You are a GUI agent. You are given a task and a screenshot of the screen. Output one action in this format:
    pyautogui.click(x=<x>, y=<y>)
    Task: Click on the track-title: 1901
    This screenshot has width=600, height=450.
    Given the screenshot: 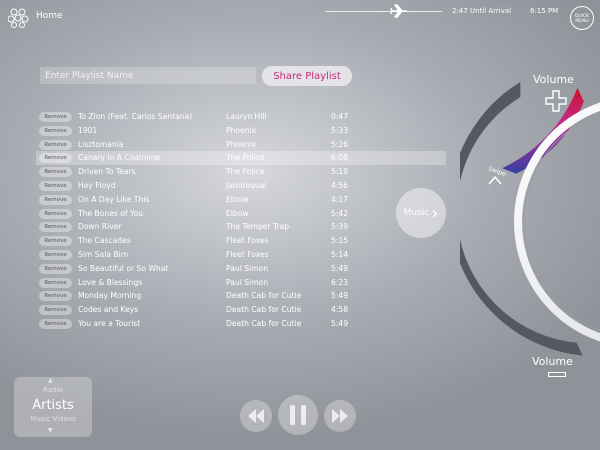 What is the action you would take?
    pyautogui.click(x=88, y=130)
    